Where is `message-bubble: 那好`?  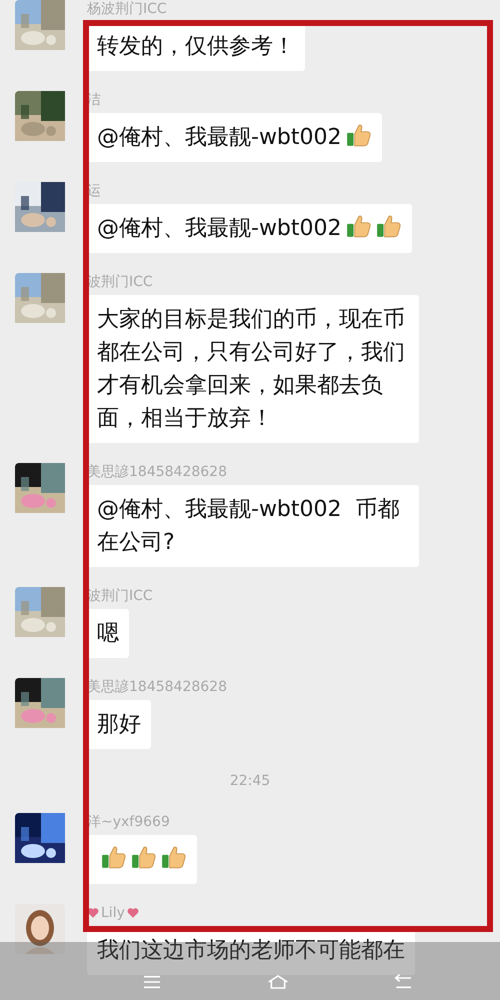
message-bubble: 那好 is located at coordinates (119, 724).